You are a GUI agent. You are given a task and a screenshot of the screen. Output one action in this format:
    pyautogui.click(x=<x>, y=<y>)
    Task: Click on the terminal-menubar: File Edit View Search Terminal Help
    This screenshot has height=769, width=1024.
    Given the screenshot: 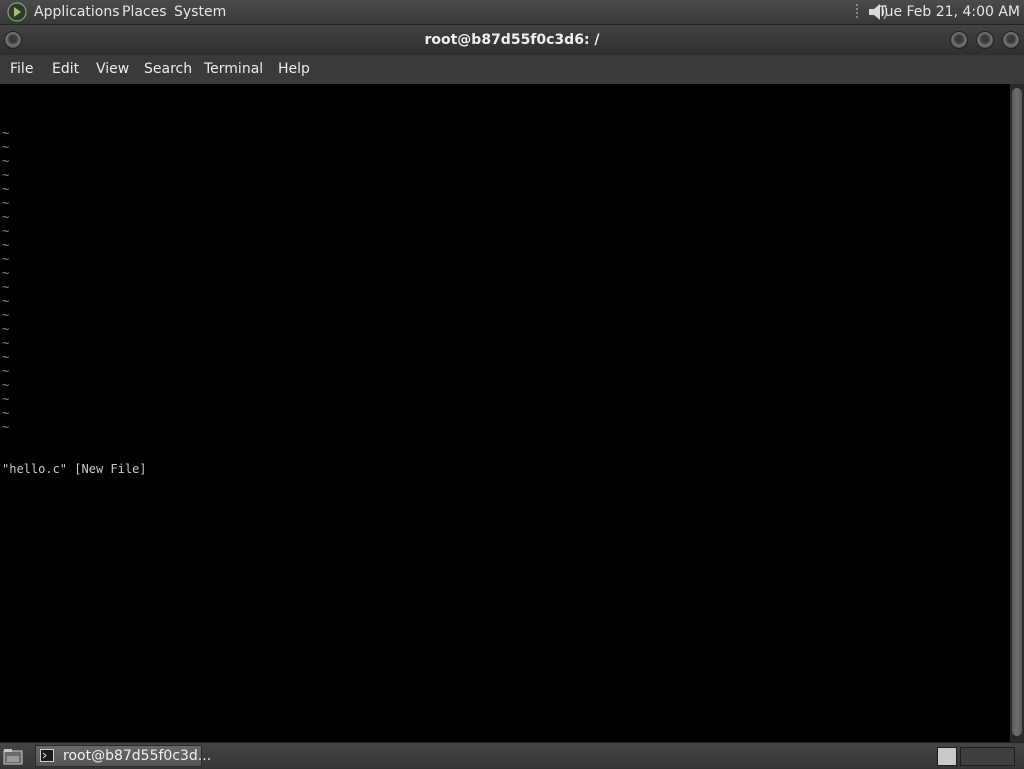 What is the action you would take?
    pyautogui.click(x=512, y=69)
    